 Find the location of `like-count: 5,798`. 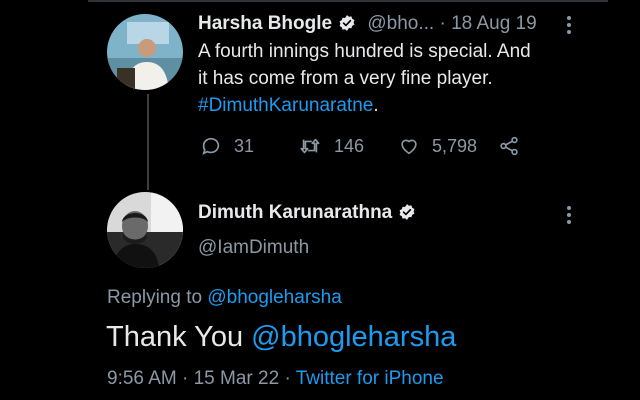

like-count: 5,798 is located at coordinates (455, 145).